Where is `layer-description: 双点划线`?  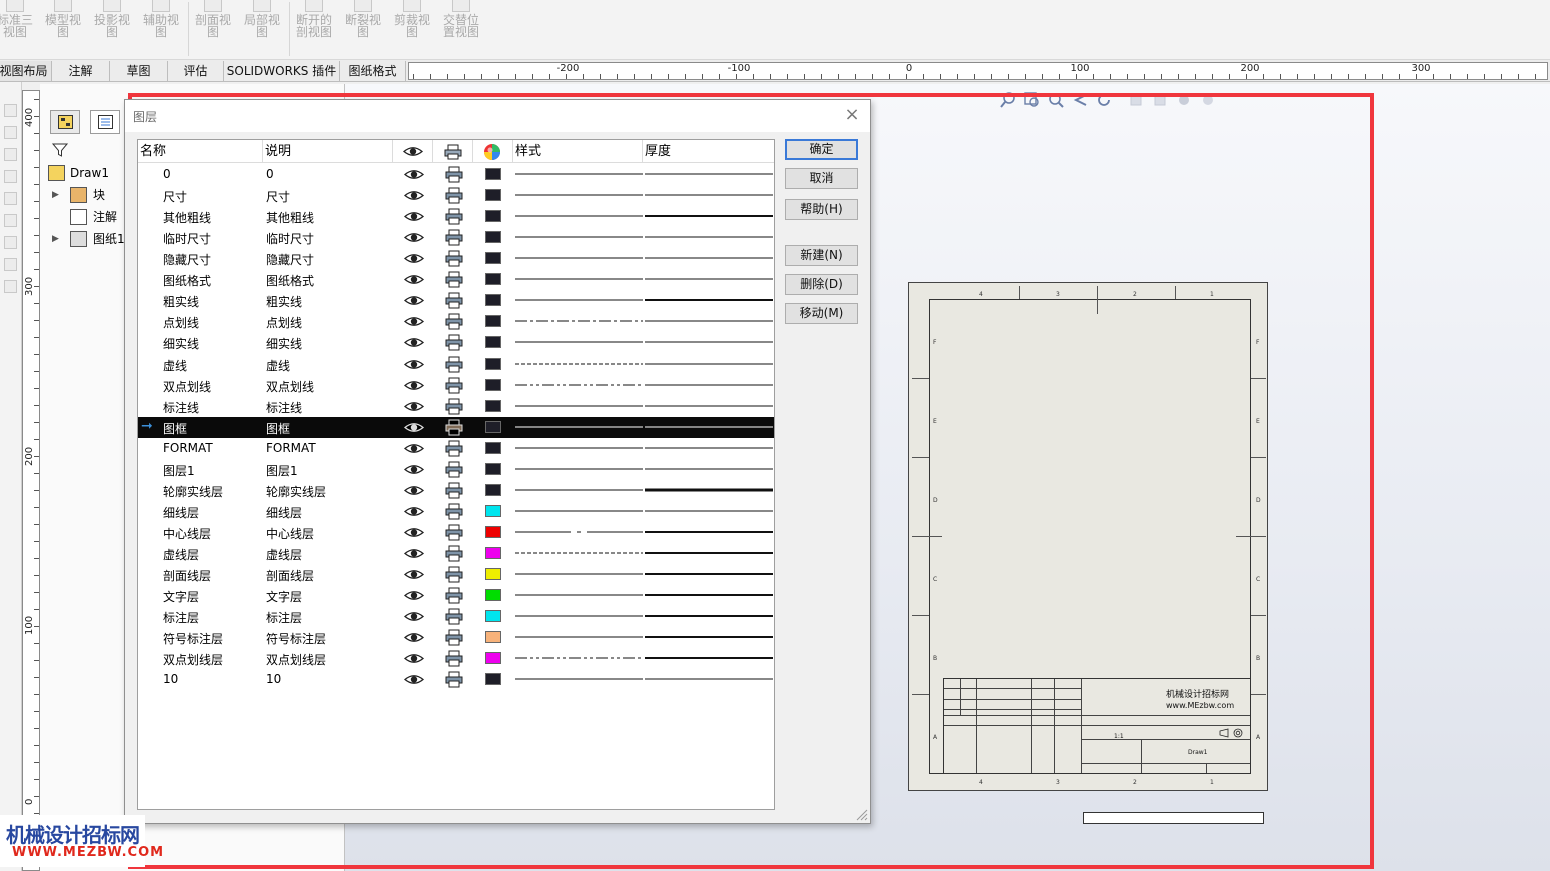
layer-description: 双点划线 is located at coordinates (290, 386).